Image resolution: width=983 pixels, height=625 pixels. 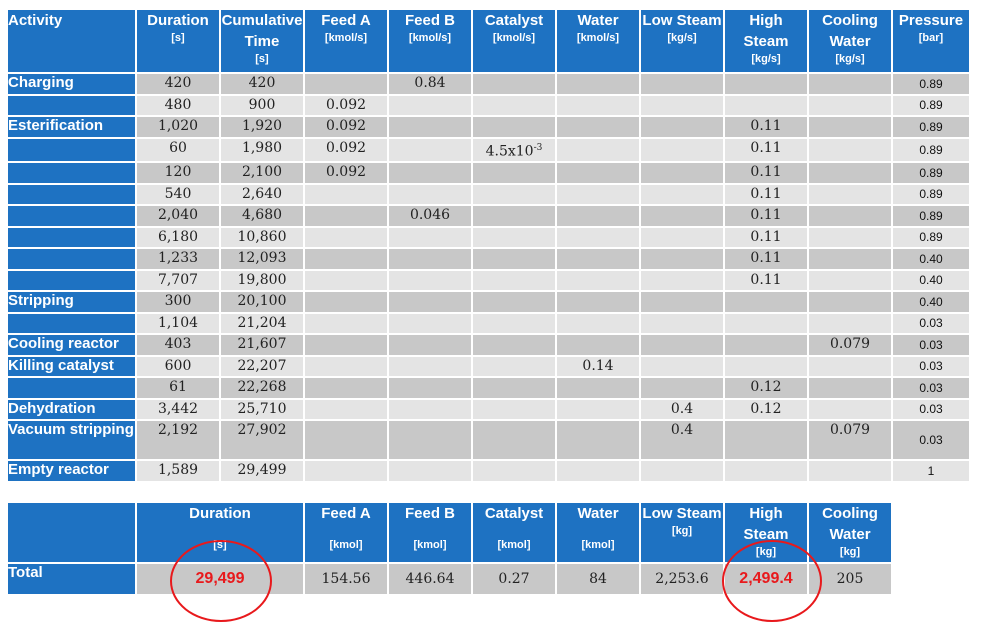 I want to click on cumulative-time-cell: 10,860, so click(x=262, y=237).